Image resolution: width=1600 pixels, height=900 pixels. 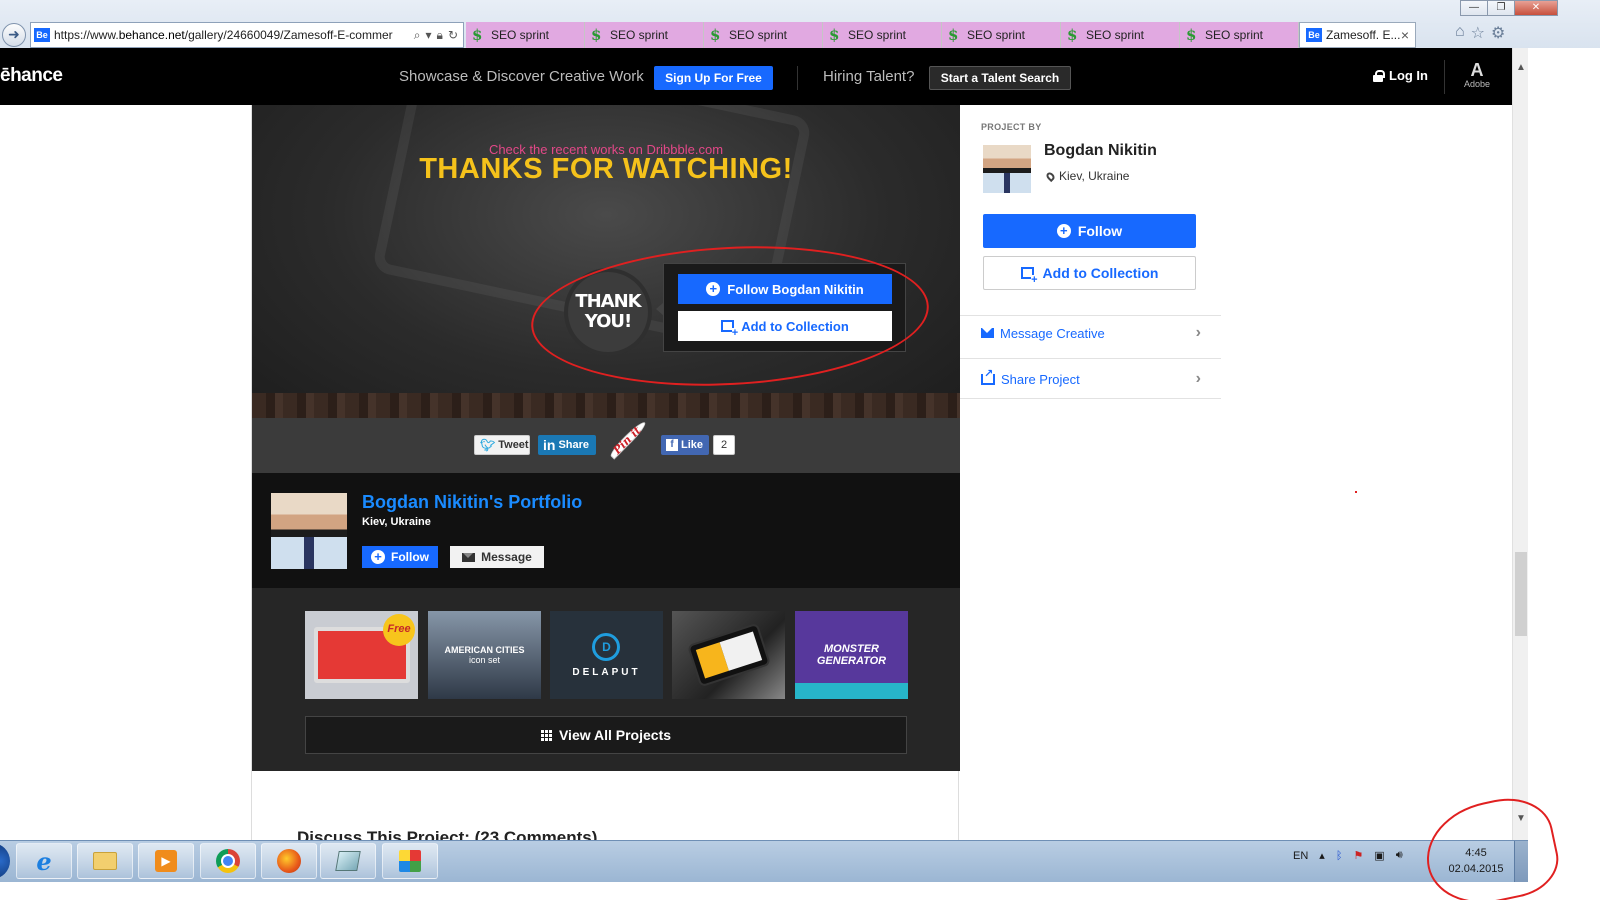 What do you see at coordinates (628, 439) in the screenshot?
I see `pinterest-button: Pin it` at bounding box center [628, 439].